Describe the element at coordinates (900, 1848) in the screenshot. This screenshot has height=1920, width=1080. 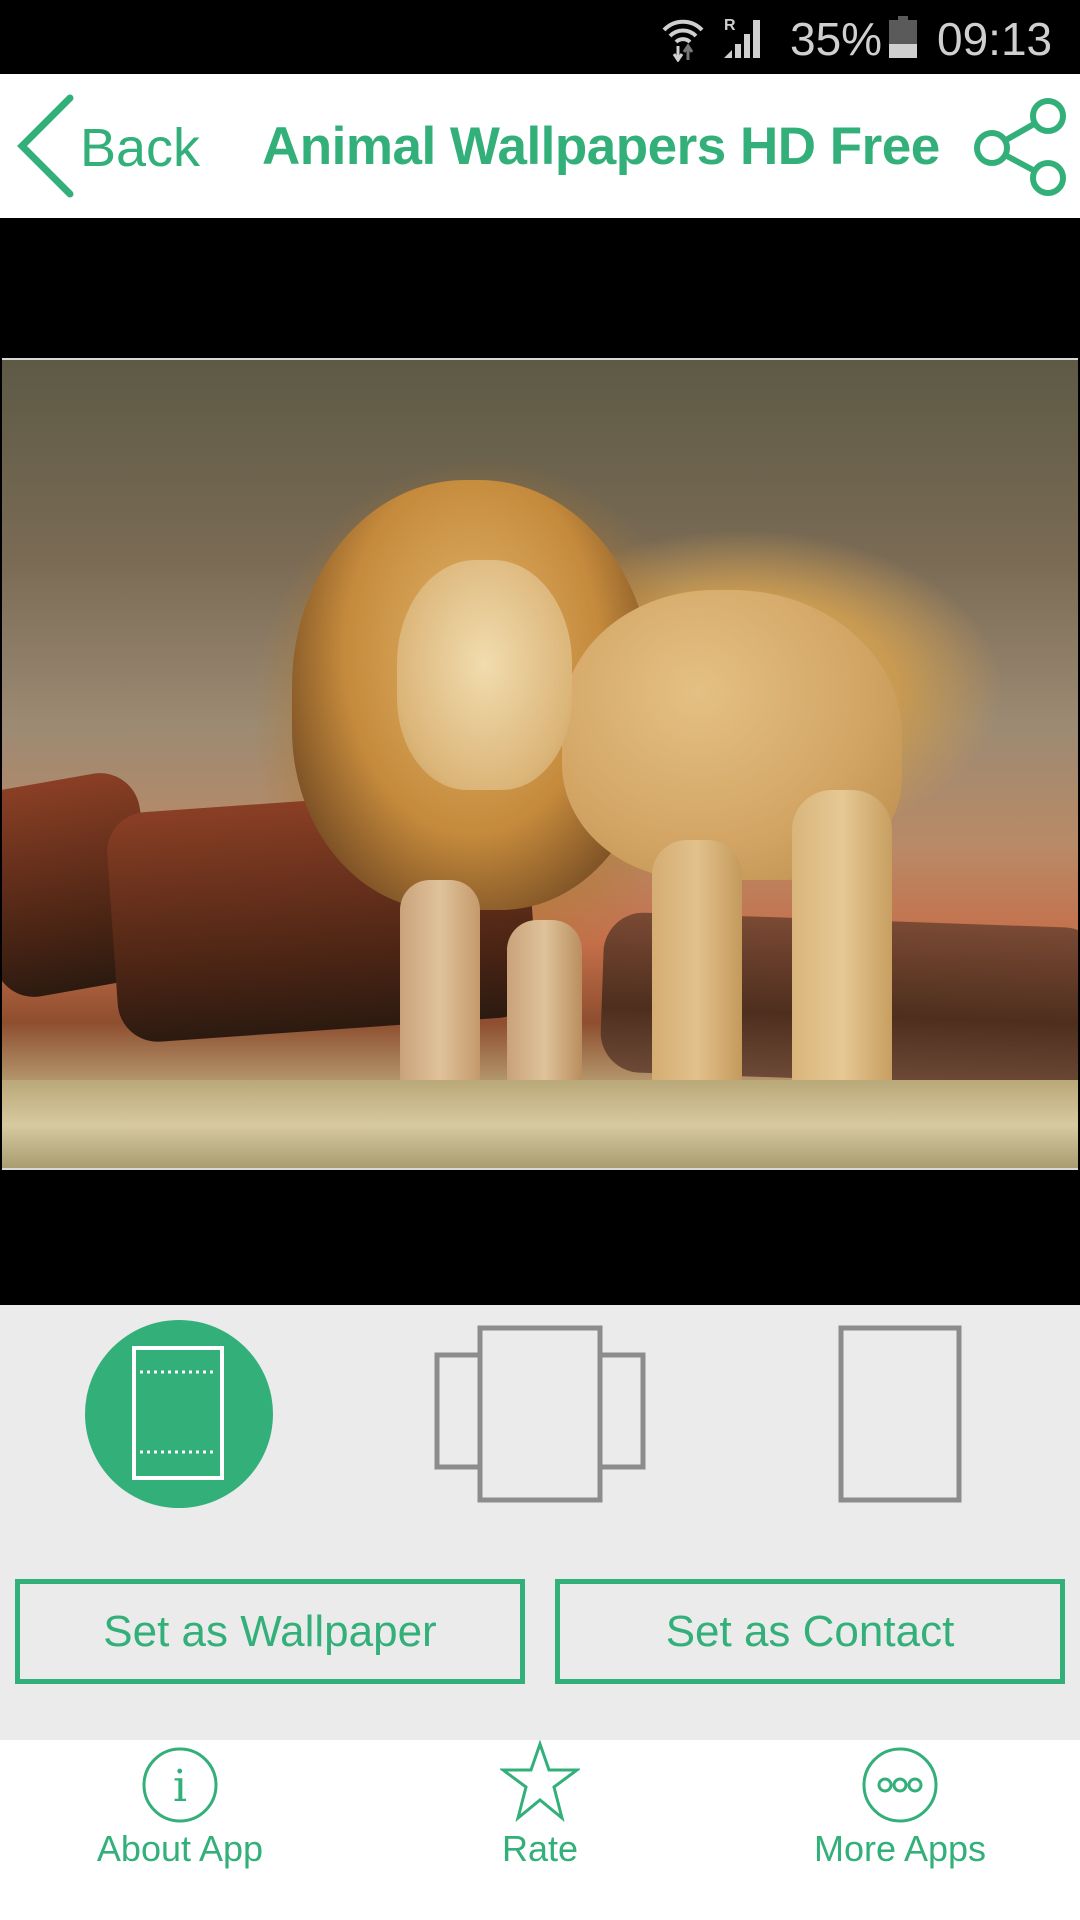
I see `nav-label: More Apps` at that location.